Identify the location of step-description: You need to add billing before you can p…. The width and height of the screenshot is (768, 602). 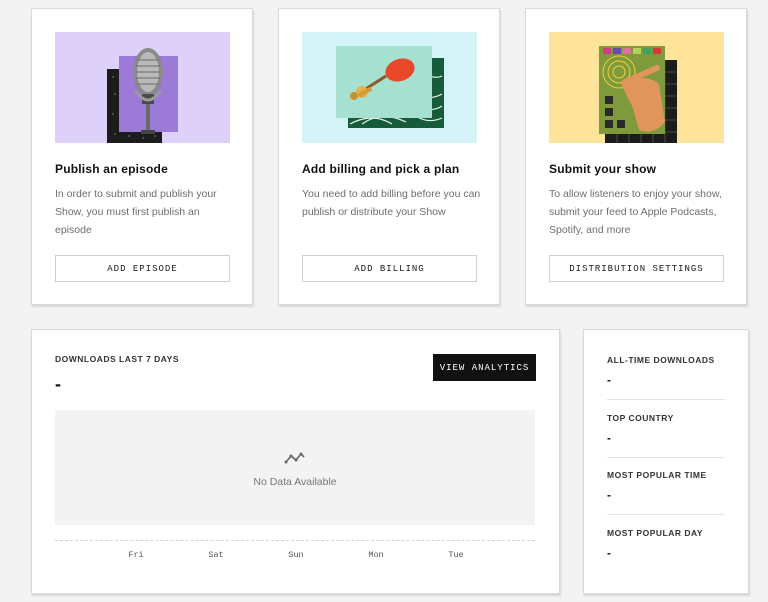
(391, 203).